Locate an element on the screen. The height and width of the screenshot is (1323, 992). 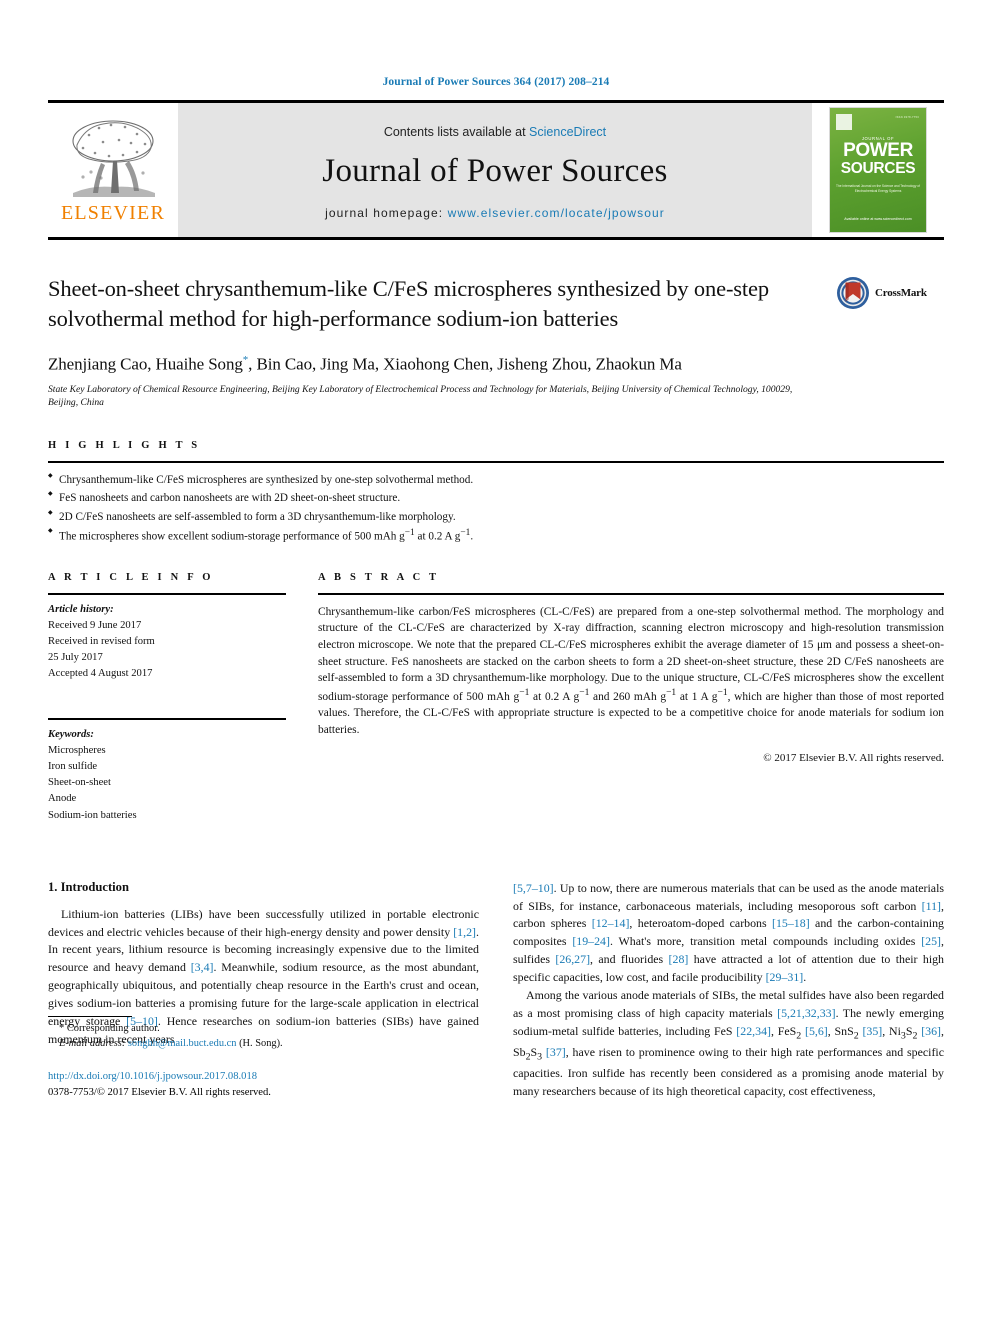
keyword-item: Iron sulfide is located at coordinates (73, 767).